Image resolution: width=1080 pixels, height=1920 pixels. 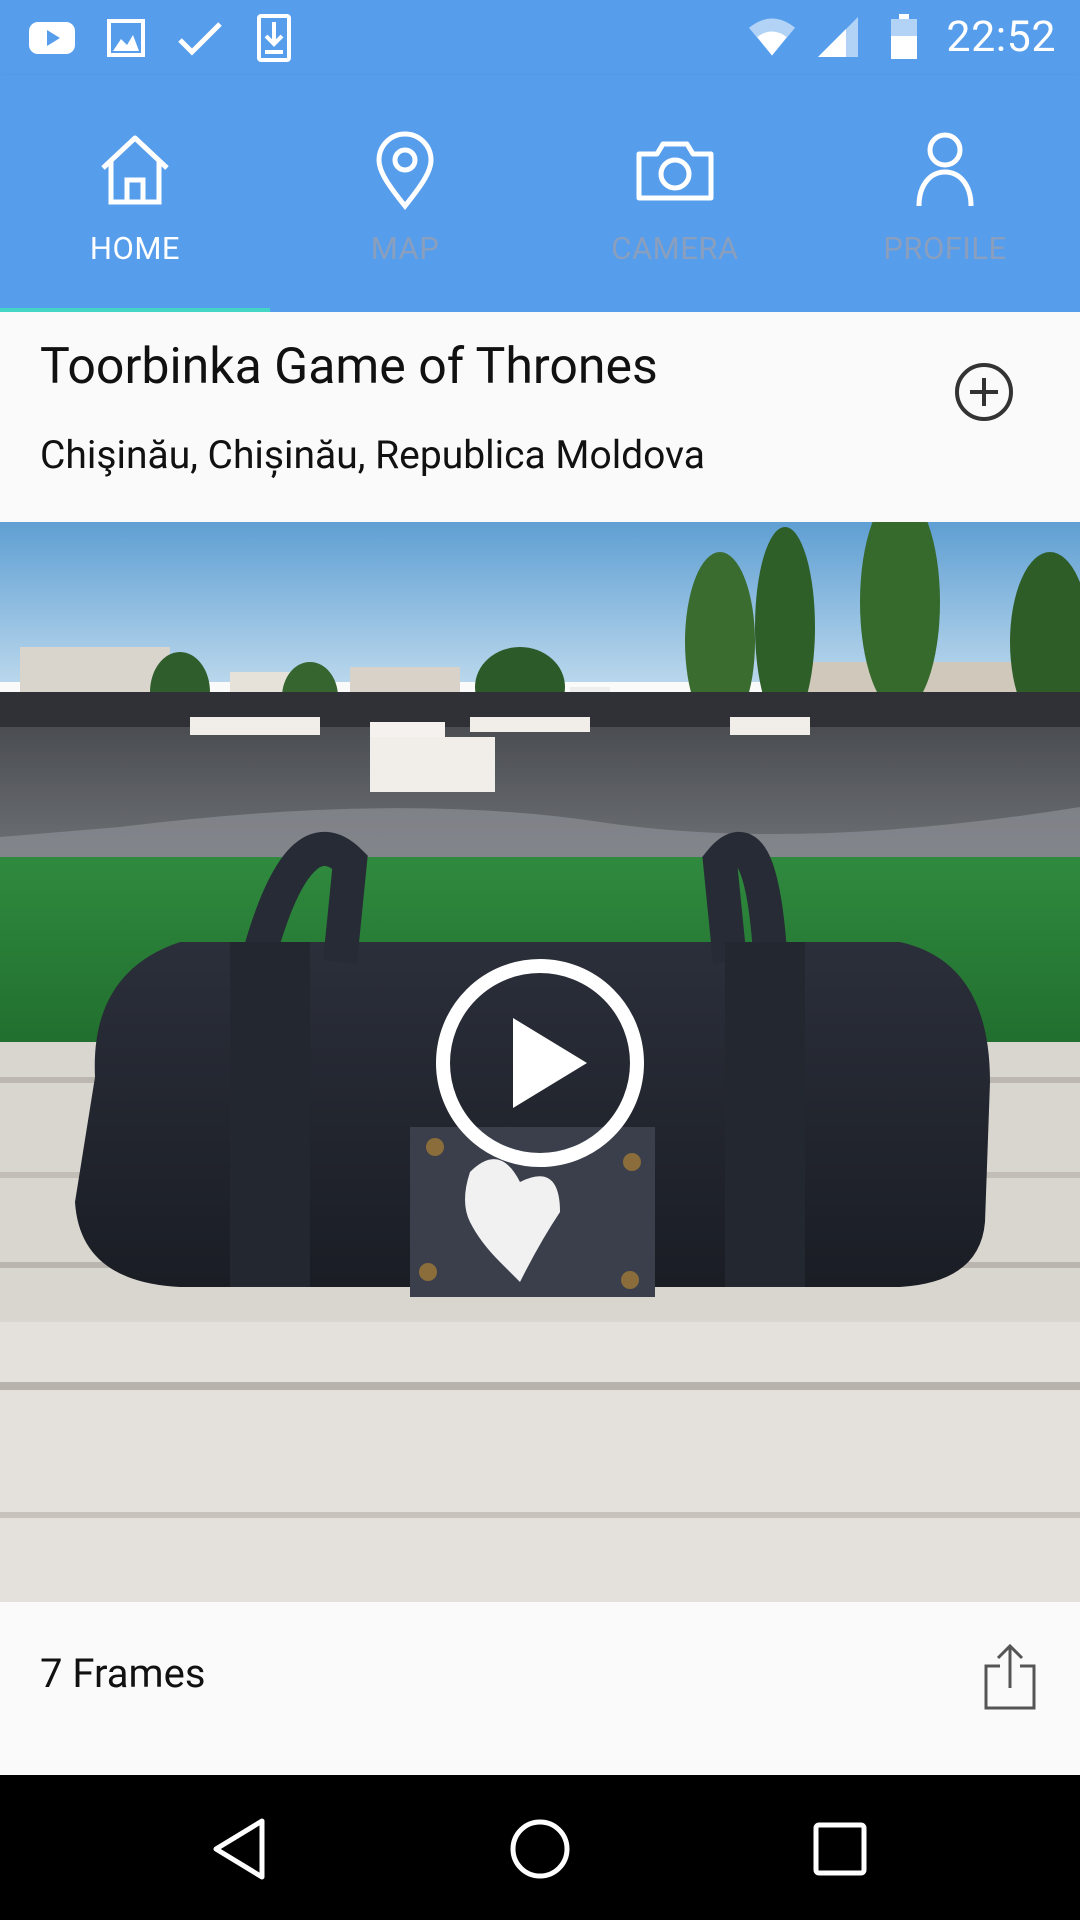 What do you see at coordinates (540, 37) in the screenshot?
I see `status-bar: 22:52` at bounding box center [540, 37].